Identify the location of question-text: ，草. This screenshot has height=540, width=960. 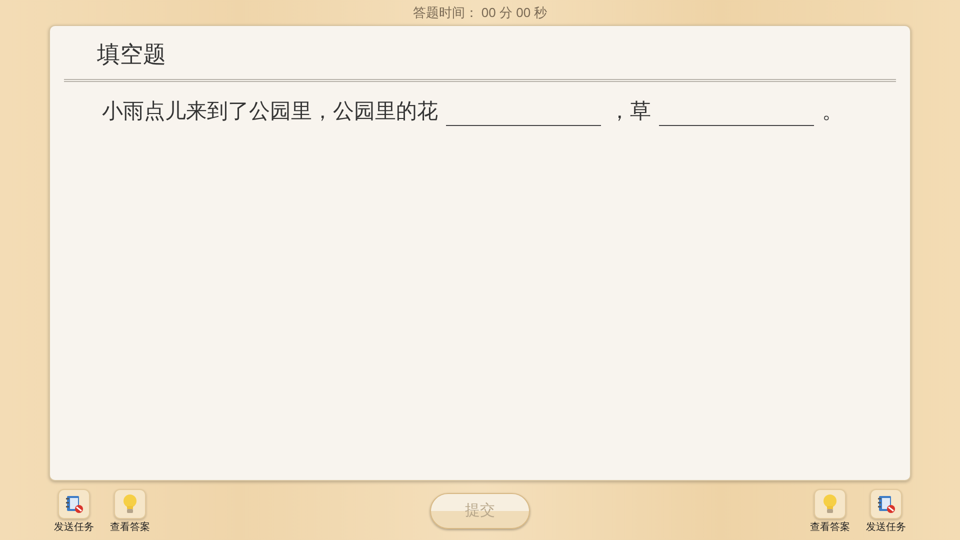
(630, 112).